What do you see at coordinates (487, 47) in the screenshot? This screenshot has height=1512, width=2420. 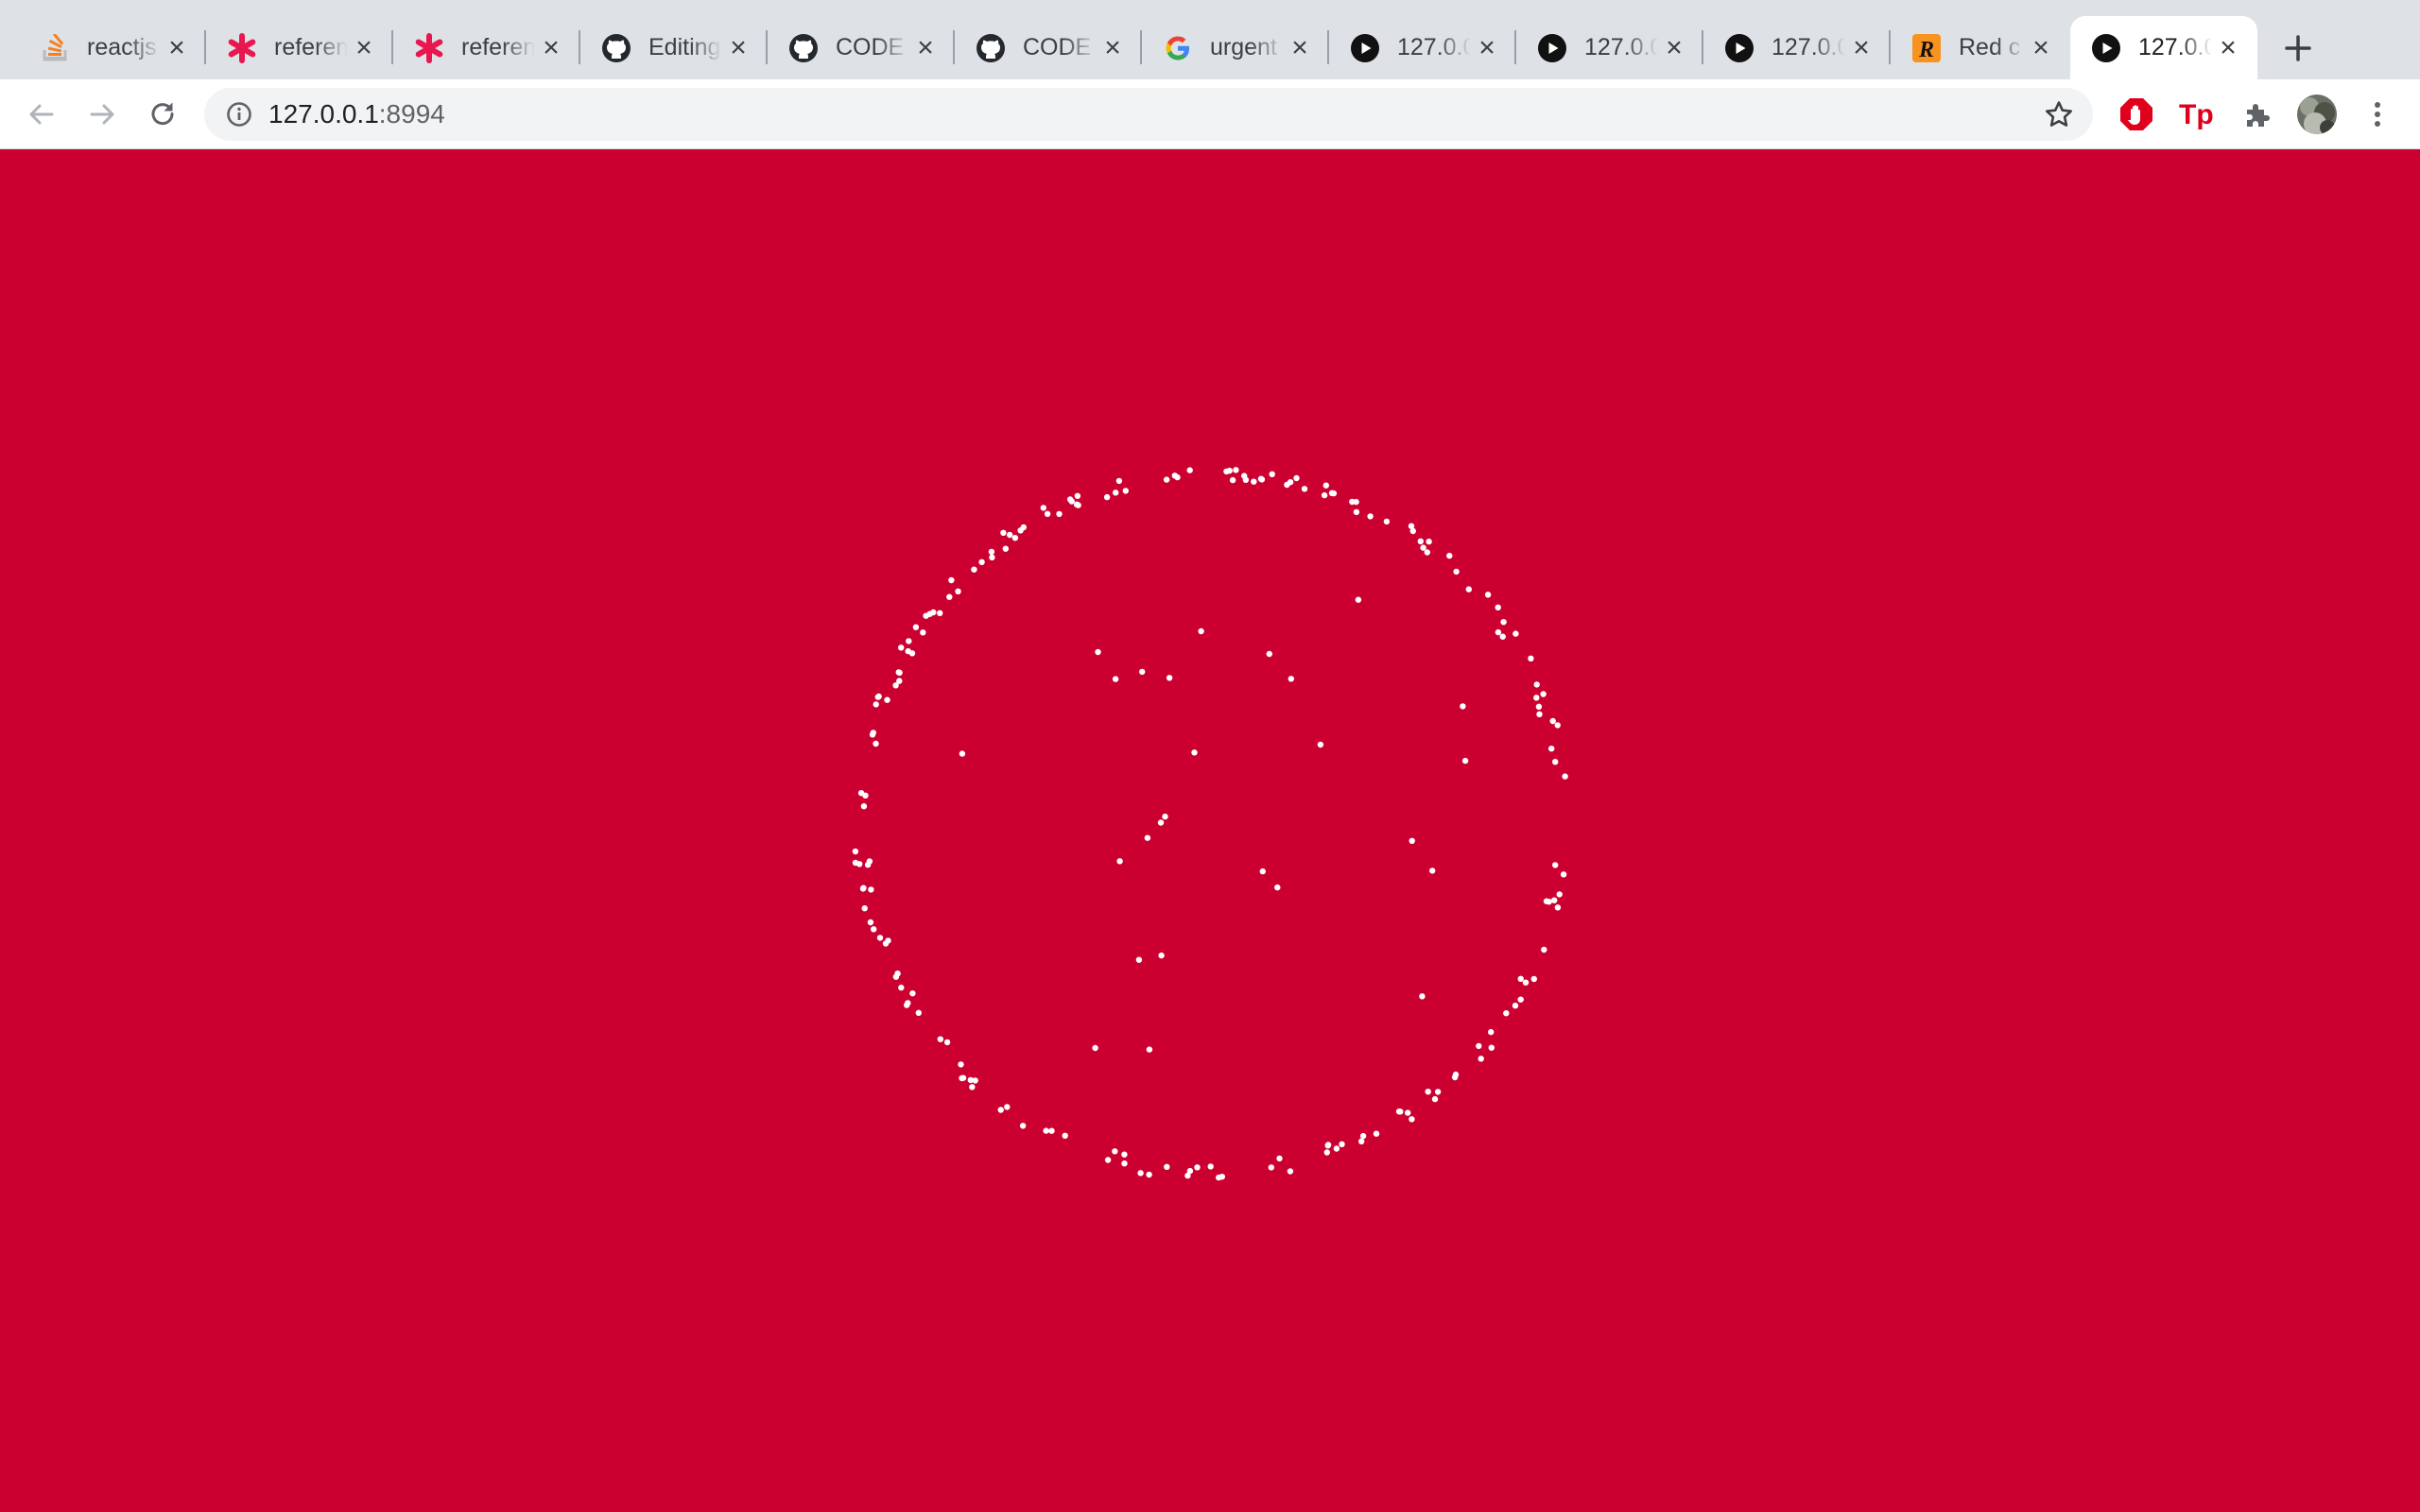 I see `tab-reference-2: reference ×` at bounding box center [487, 47].